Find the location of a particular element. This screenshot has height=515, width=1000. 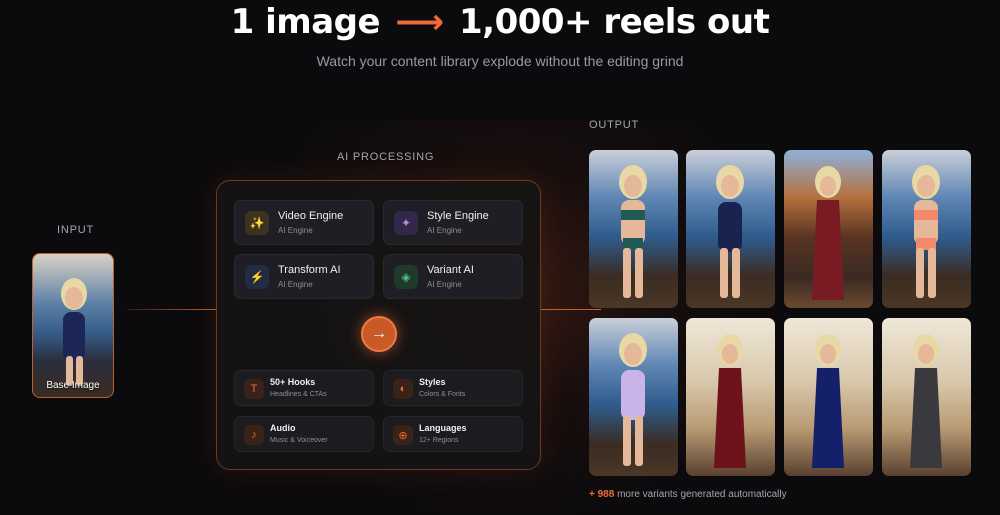

layers-icon: ◈ is located at coordinates (406, 277).